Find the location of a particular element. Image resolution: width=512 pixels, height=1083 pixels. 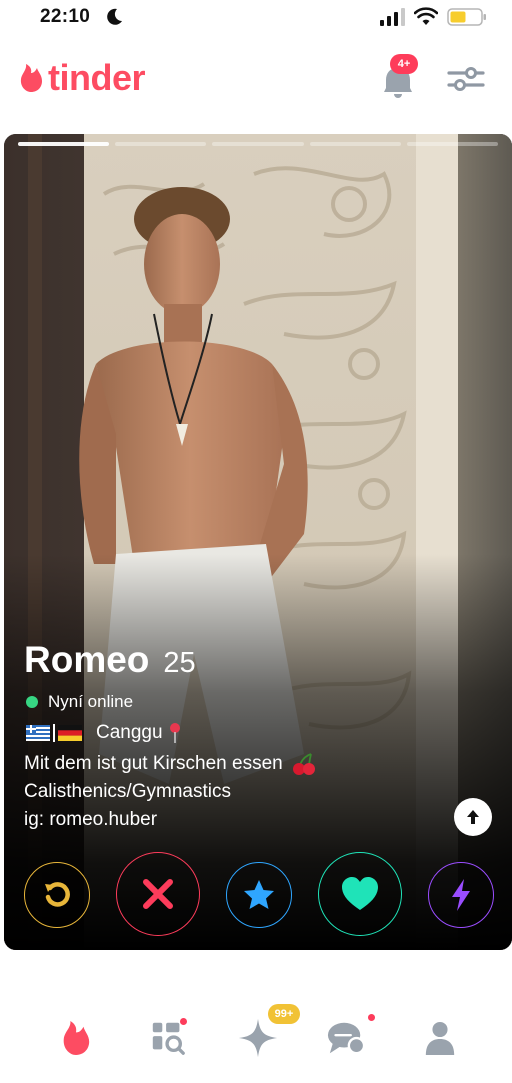

like-button is located at coordinates (360, 894).